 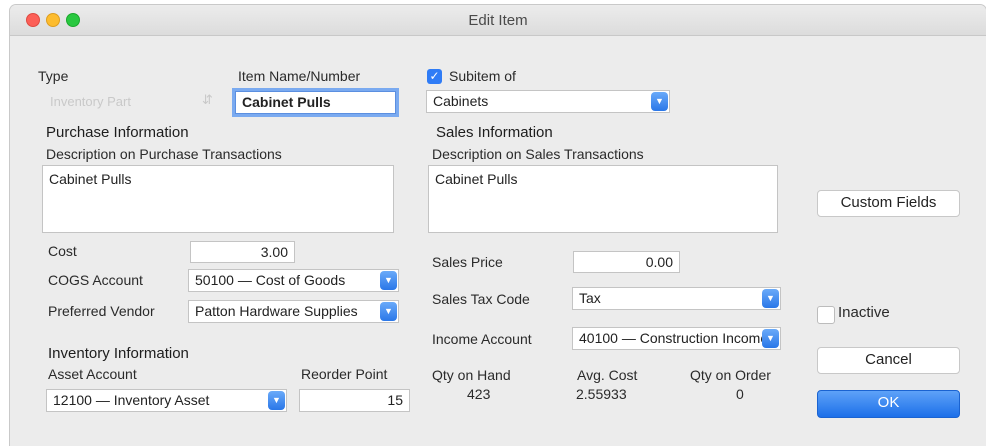 What do you see at coordinates (888, 360) in the screenshot?
I see `cancel-button: Cancel` at bounding box center [888, 360].